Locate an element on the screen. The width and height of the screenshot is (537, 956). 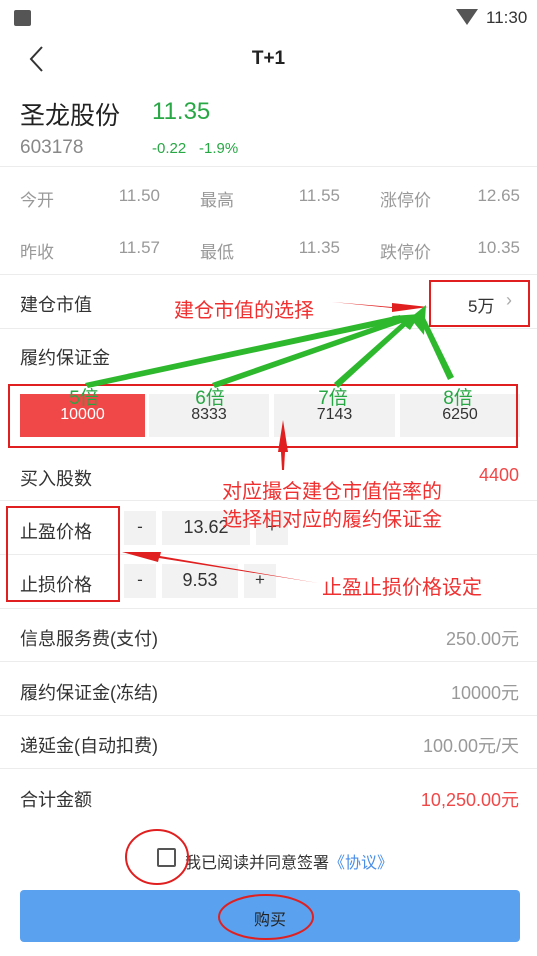
stock-change-pct: -1.9% is located at coordinates (219, 148).